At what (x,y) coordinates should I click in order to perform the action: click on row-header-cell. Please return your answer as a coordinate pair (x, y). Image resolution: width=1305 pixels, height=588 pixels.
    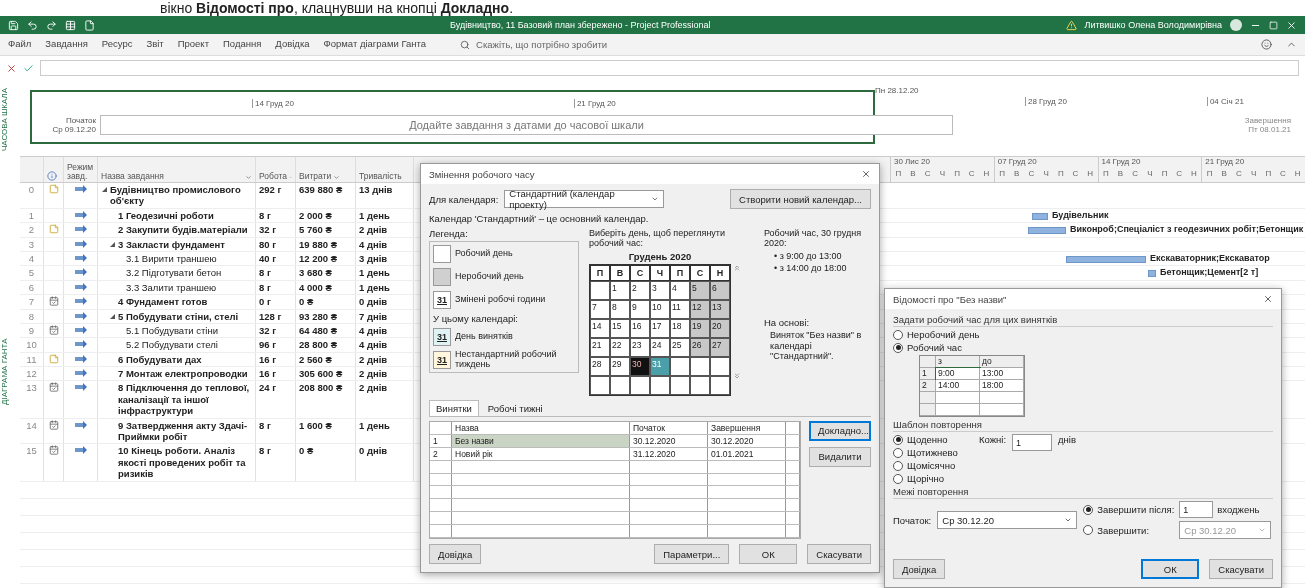
    Looking at the image, I should click on (928, 398).